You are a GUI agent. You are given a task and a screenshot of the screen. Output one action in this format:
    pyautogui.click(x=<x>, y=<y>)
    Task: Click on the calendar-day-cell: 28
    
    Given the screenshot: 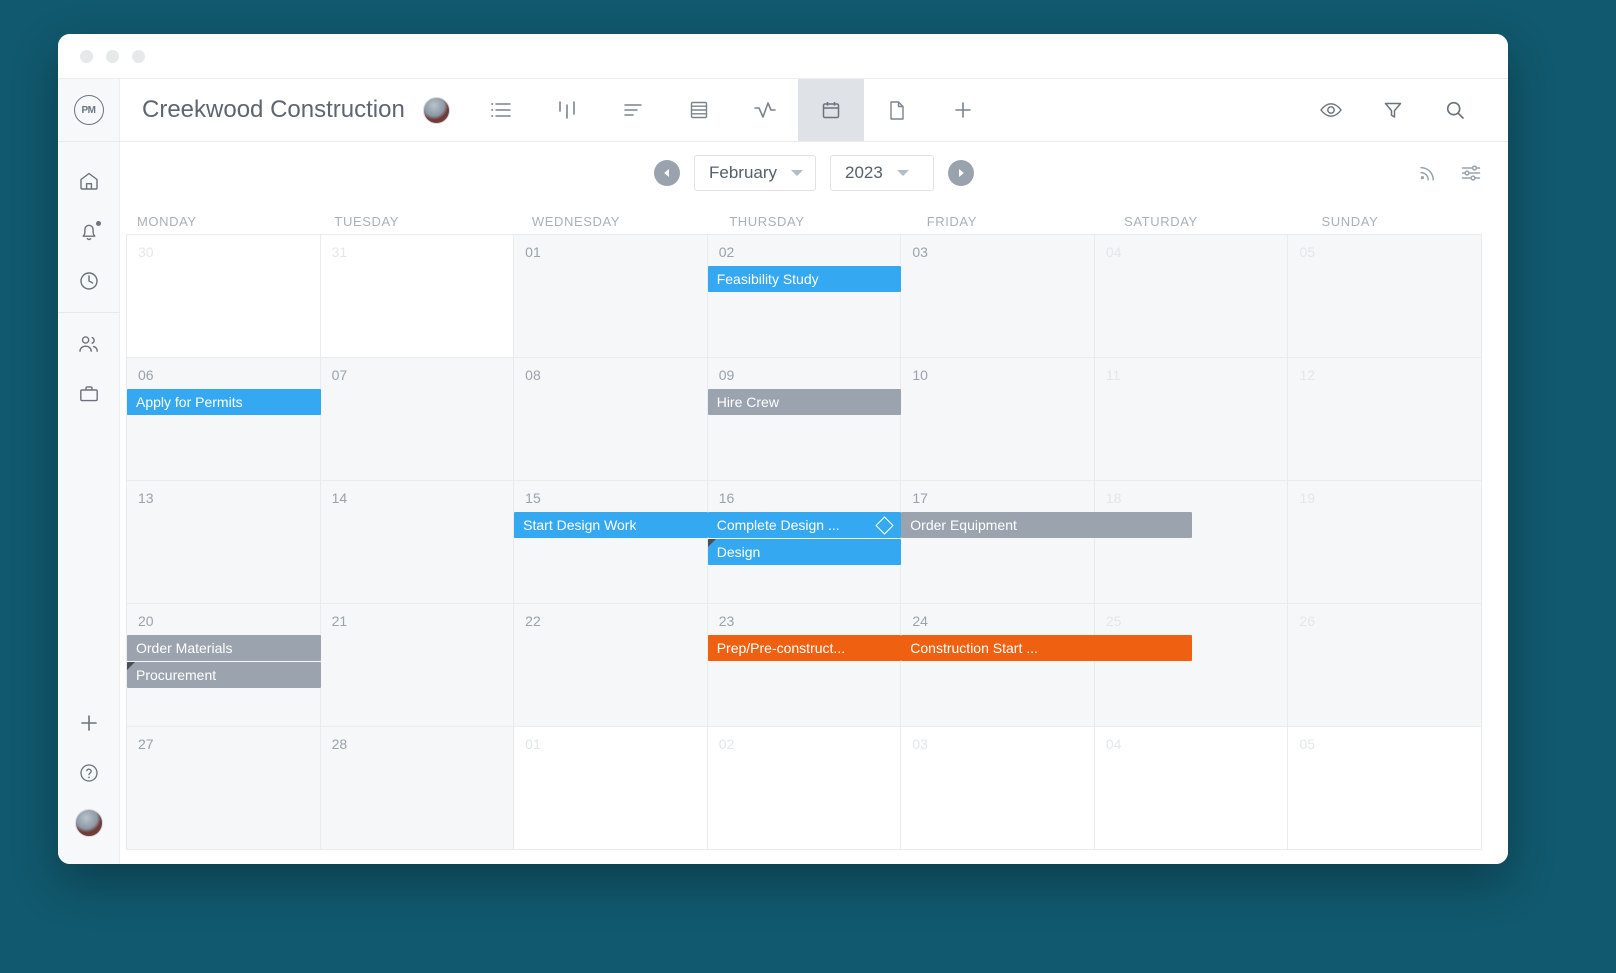 What is the action you would take?
    pyautogui.click(x=417, y=788)
    